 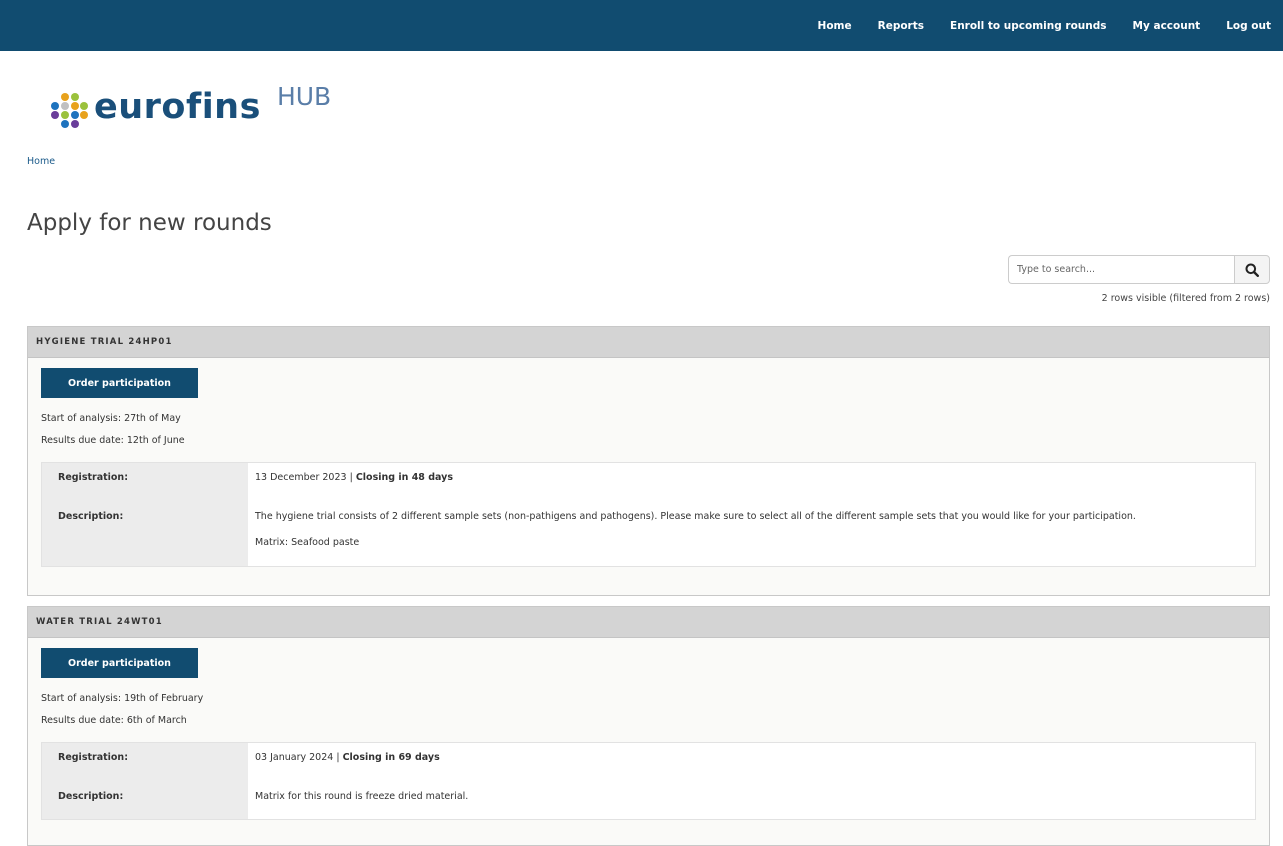 I want to click on page-title: Apply for new rounds, so click(x=149, y=223).